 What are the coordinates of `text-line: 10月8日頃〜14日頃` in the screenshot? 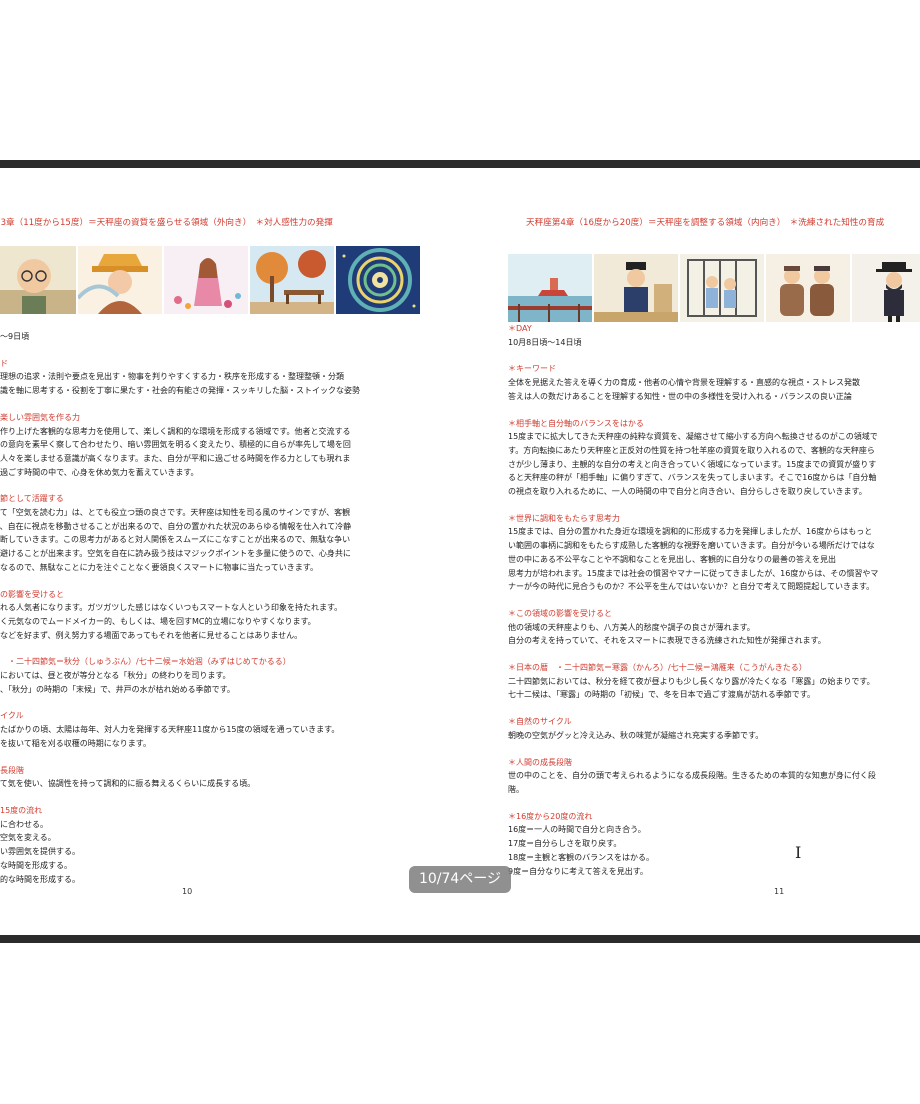 It's located at (545, 342).